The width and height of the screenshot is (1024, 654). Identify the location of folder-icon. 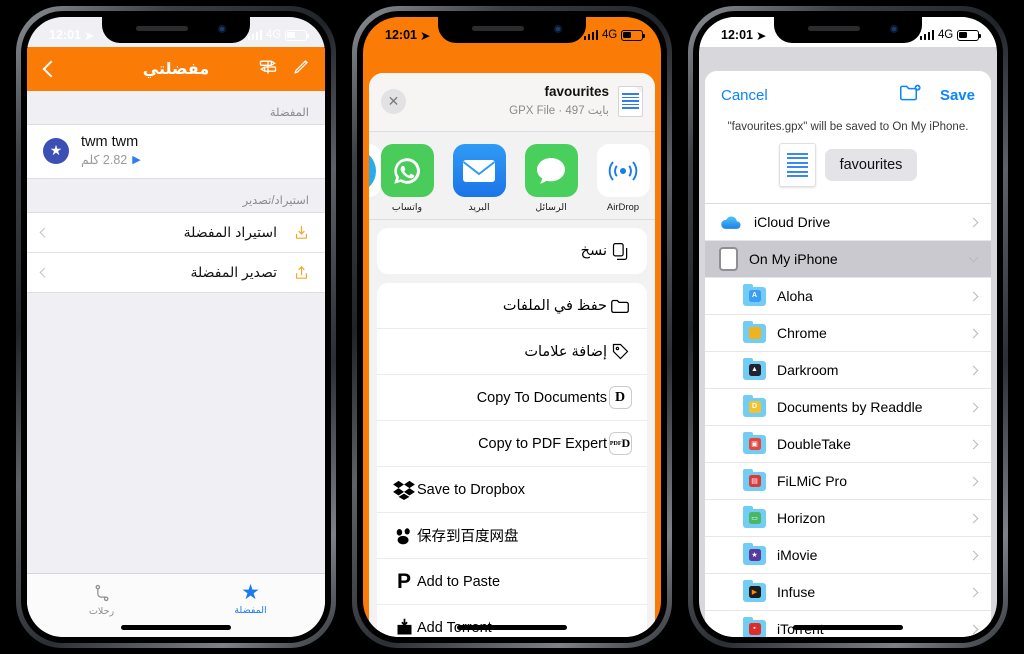
(620, 306).